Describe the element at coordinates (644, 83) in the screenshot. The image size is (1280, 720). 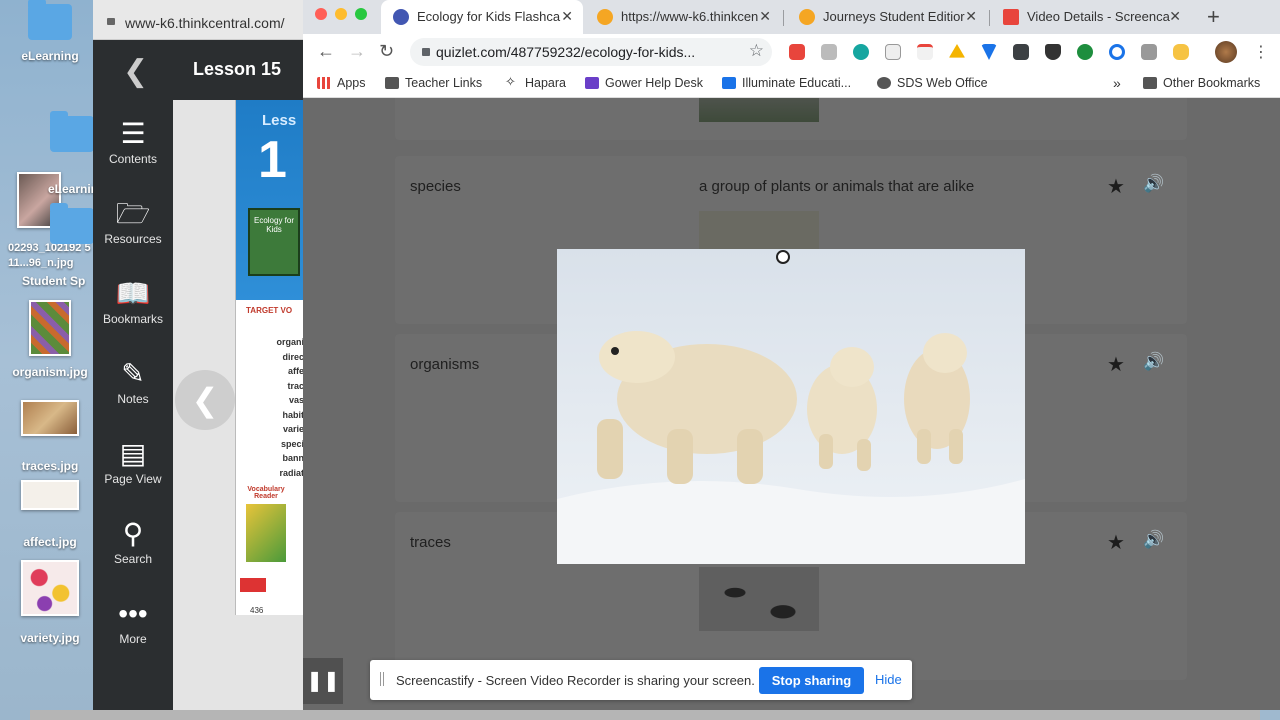
I see `bookmark-gower-help-desk: Gower Help Desk` at that location.